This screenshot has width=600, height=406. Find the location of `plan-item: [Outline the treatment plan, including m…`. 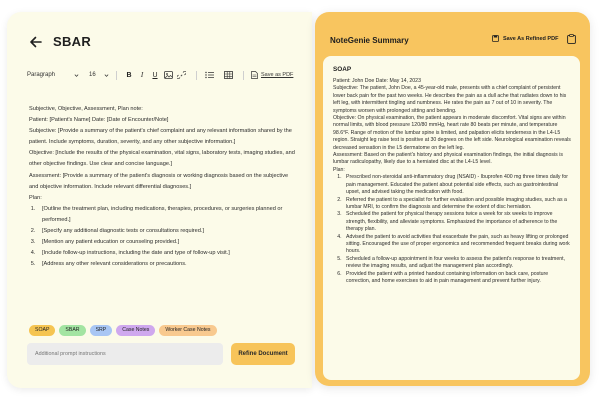

plan-item: [Outline the treatment plan, including m… is located at coordinates (168, 215).